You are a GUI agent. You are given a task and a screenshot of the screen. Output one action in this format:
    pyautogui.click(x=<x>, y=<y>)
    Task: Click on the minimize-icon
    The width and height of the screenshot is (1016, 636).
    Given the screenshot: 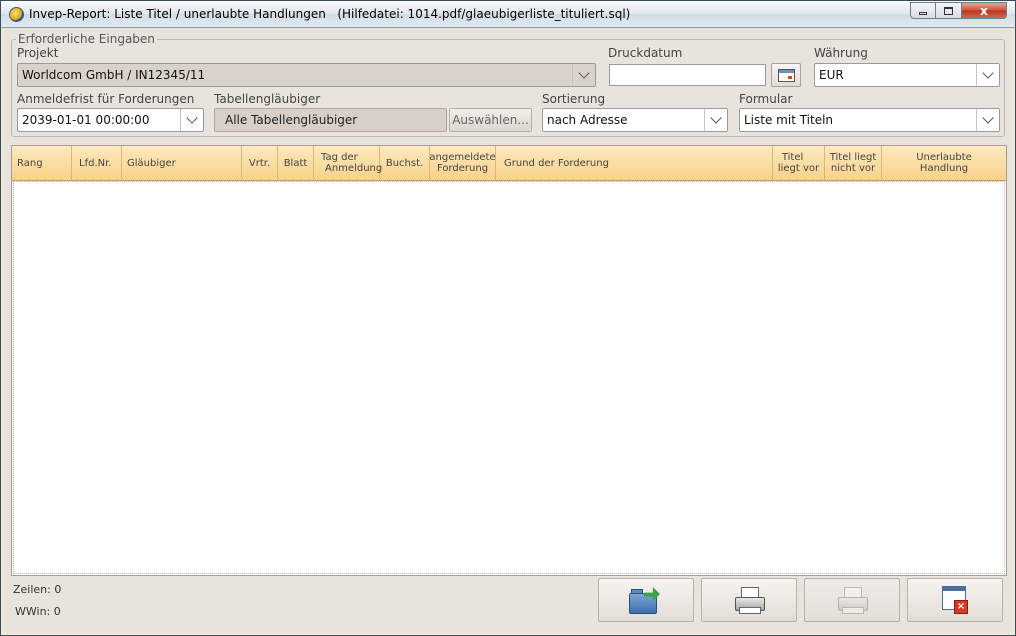 What is the action you would take?
    pyautogui.click(x=923, y=13)
    